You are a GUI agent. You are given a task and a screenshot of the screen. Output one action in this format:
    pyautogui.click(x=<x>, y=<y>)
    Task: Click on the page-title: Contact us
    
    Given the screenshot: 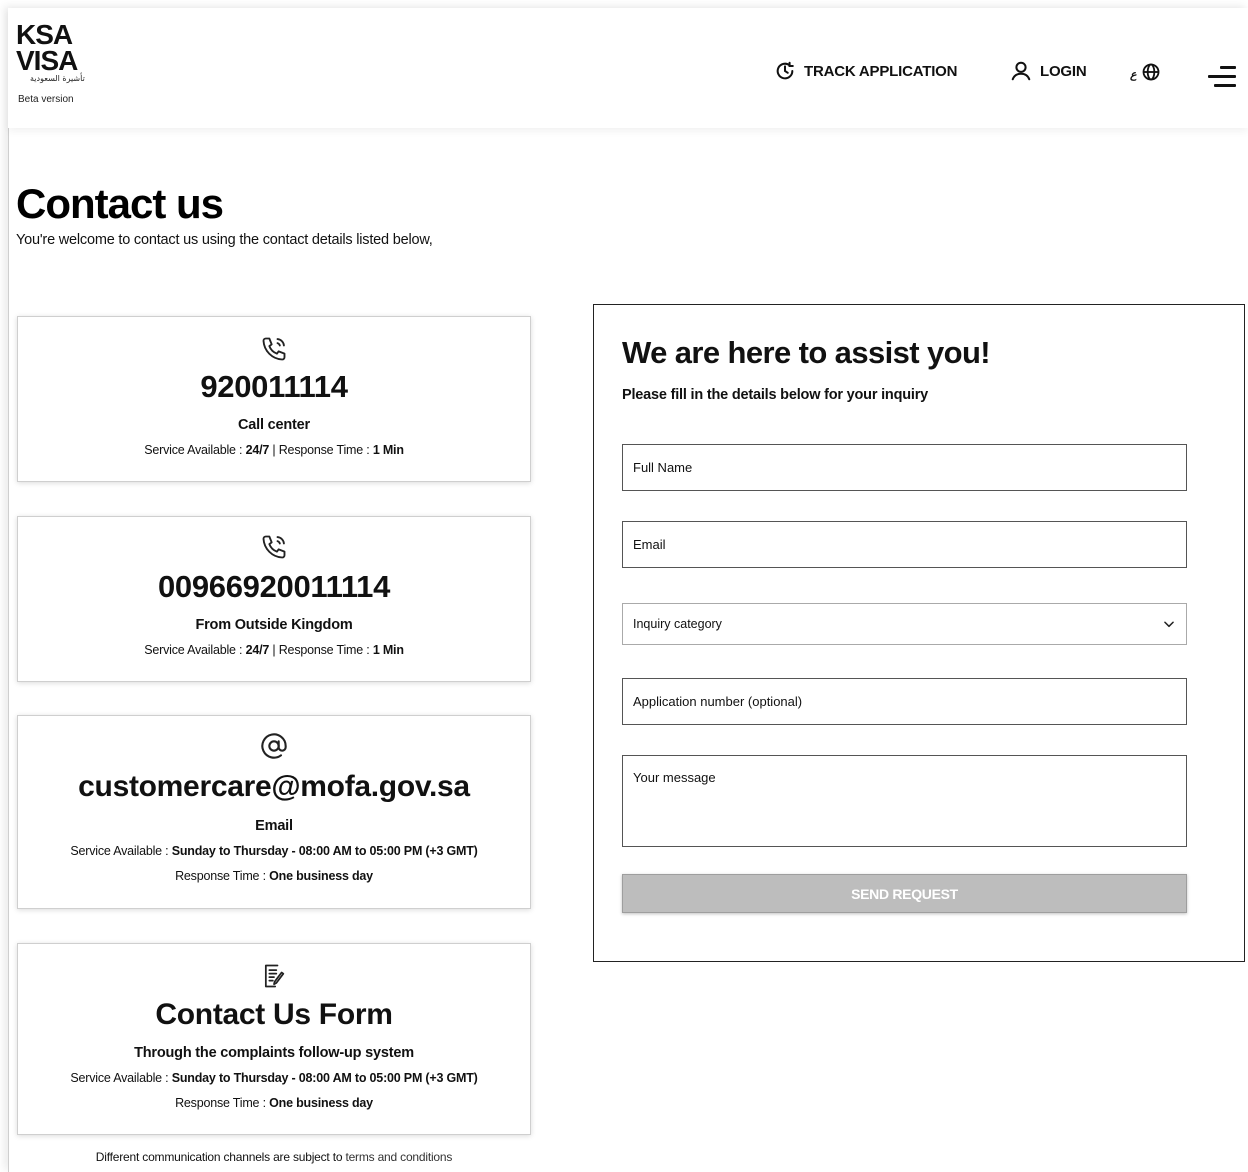 What is the action you would take?
    pyautogui.click(x=120, y=203)
    